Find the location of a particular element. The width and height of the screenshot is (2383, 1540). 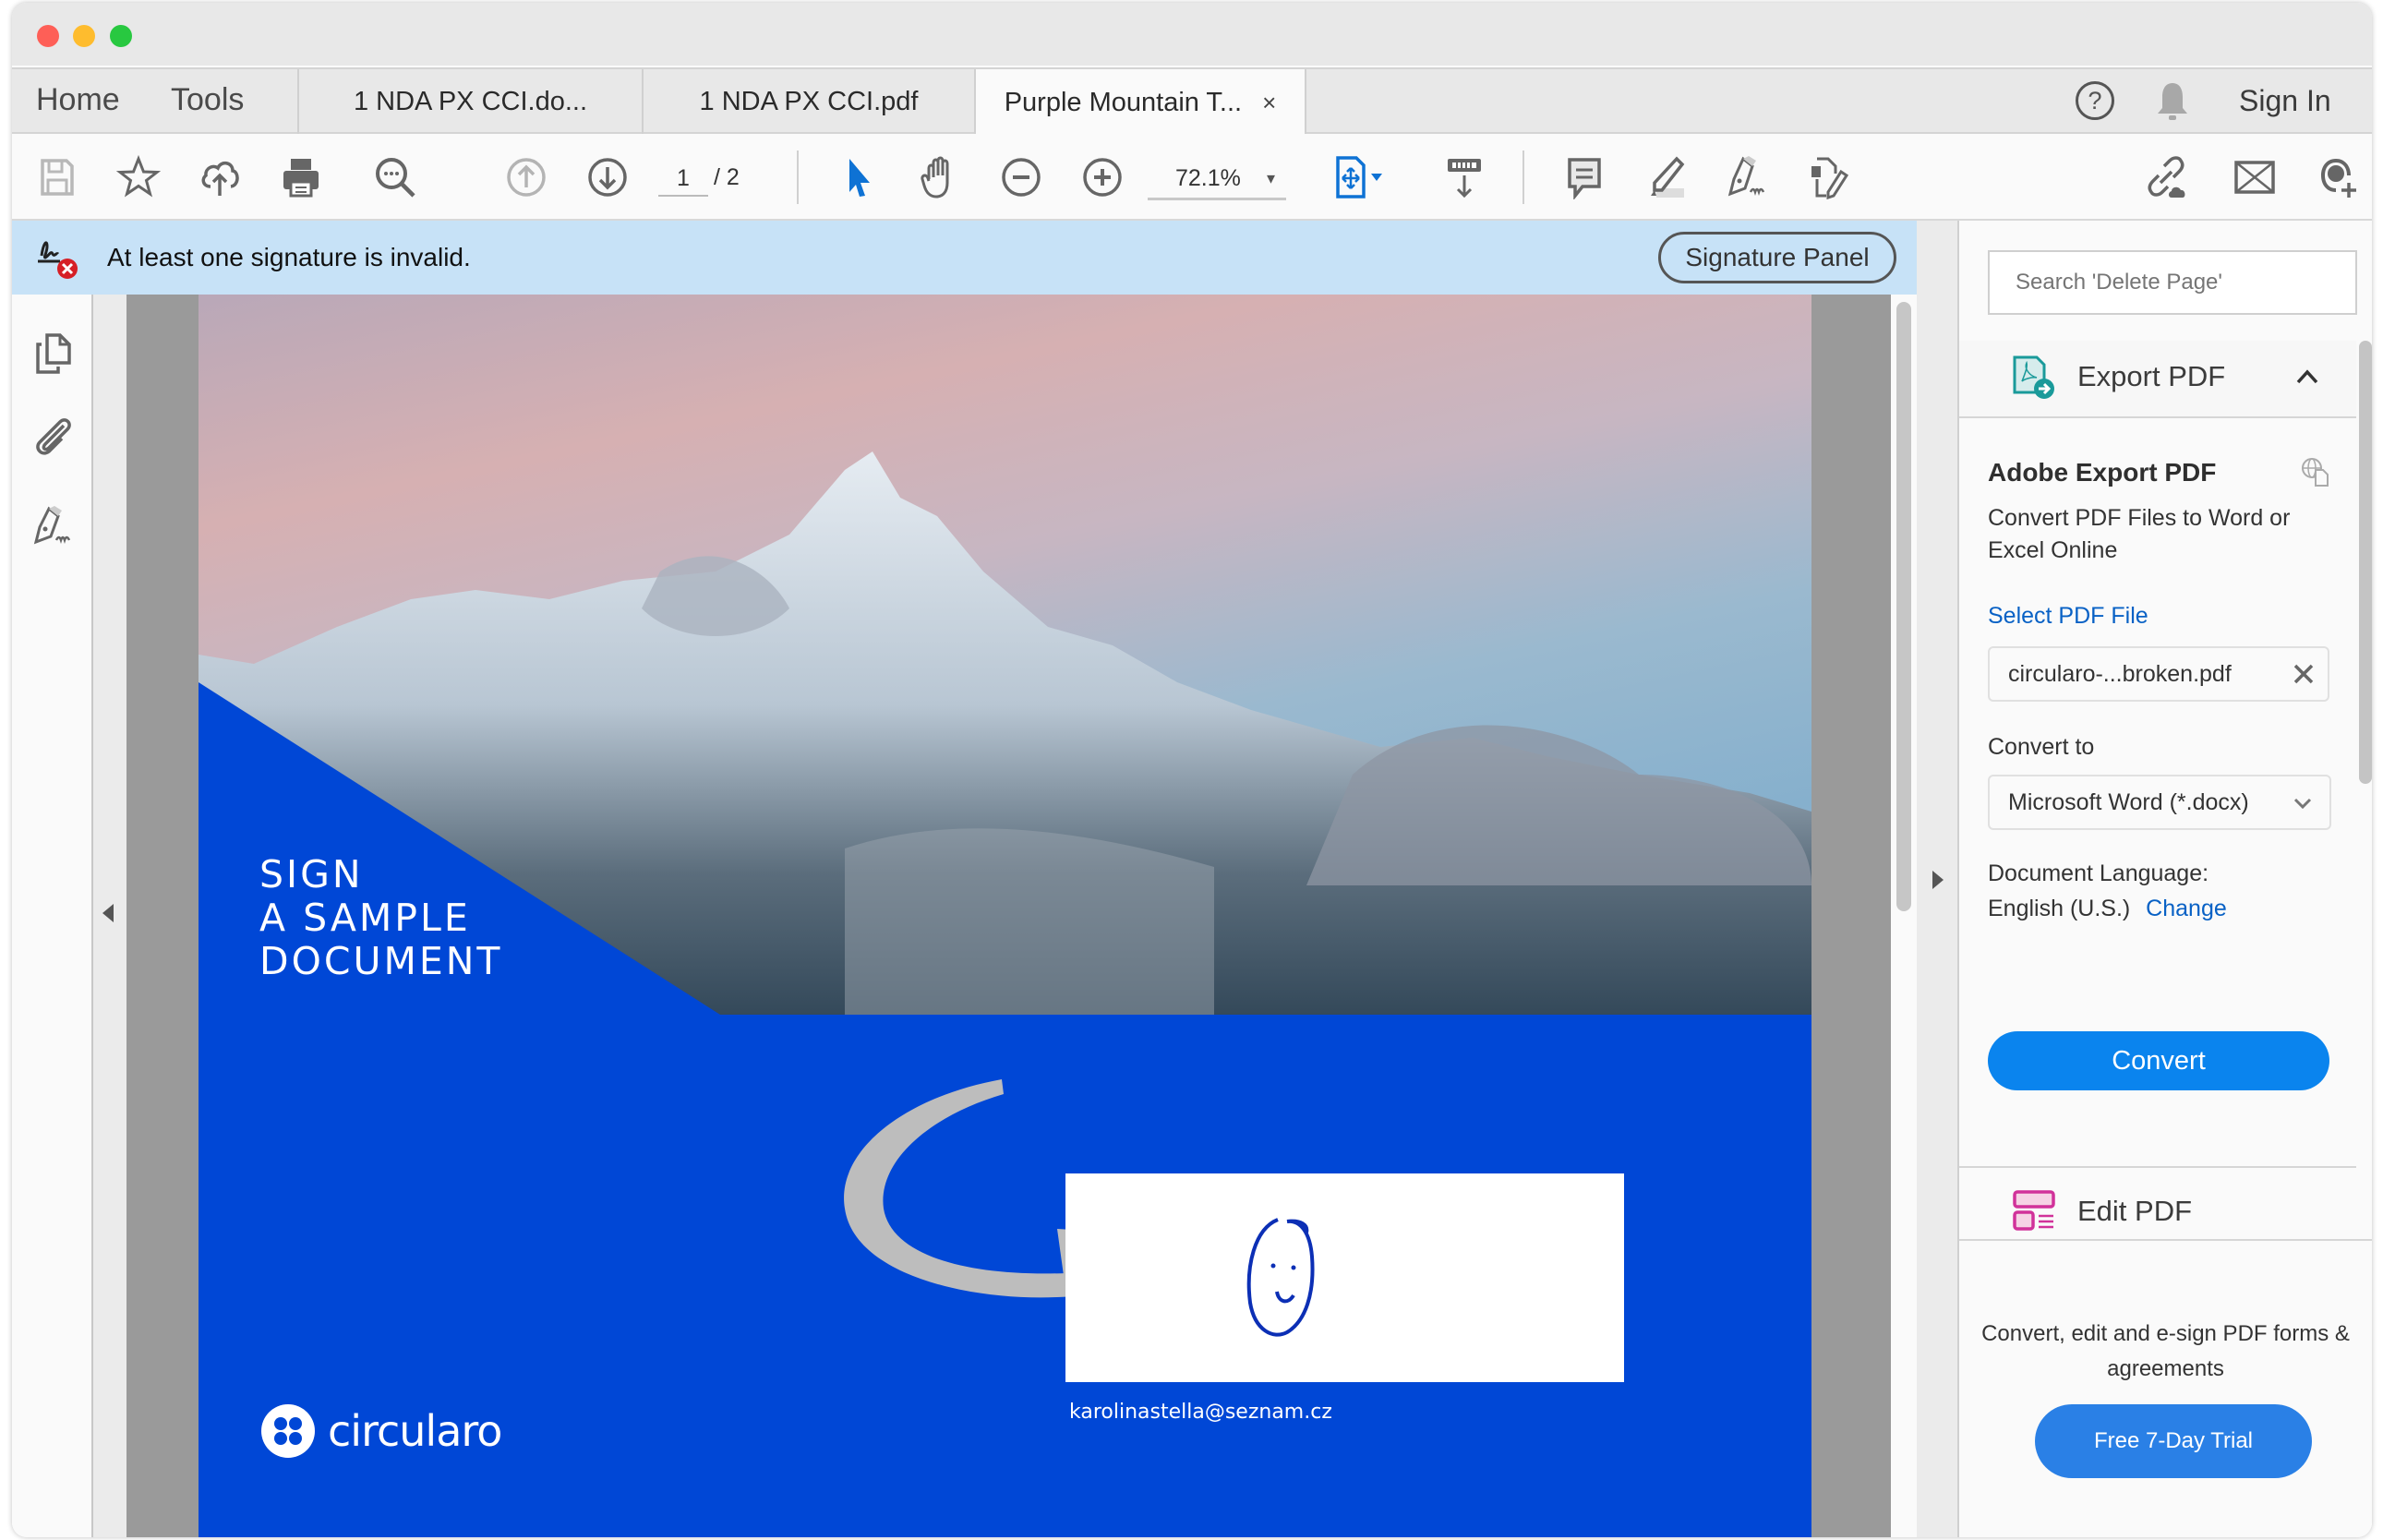

zoom-out-icon is located at coordinates (1021, 177).